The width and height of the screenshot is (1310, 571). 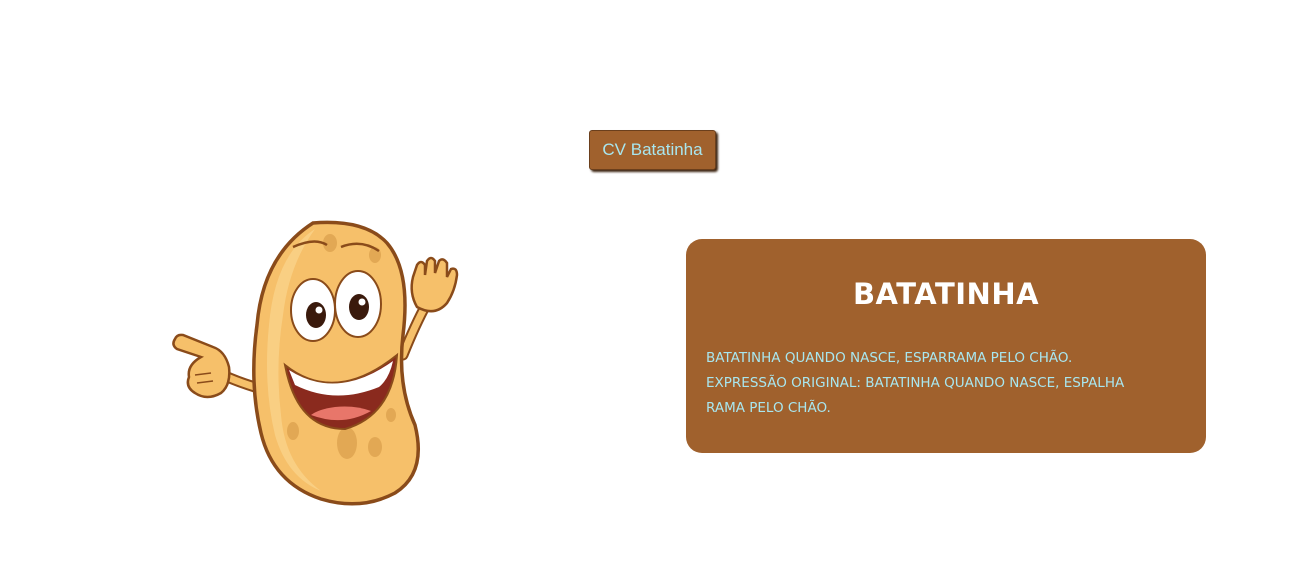 What do you see at coordinates (315, 362) in the screenshot?
I see `potato-mascot-icon` at bounding box center [315, 362].